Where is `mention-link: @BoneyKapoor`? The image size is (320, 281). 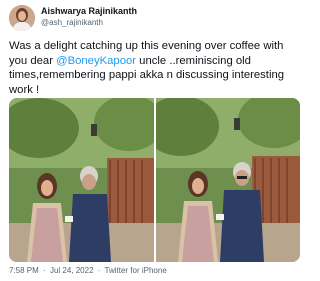
mention-link: @BoneyKapoor is located at coordinates (96, 61).